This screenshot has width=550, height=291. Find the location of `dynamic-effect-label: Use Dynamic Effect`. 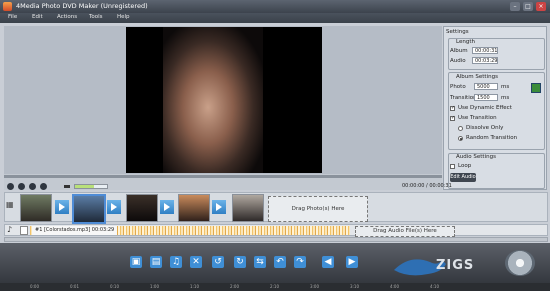

dynamic-effect-label: Use Dynamic Effect is located at coordinates (485, 108).